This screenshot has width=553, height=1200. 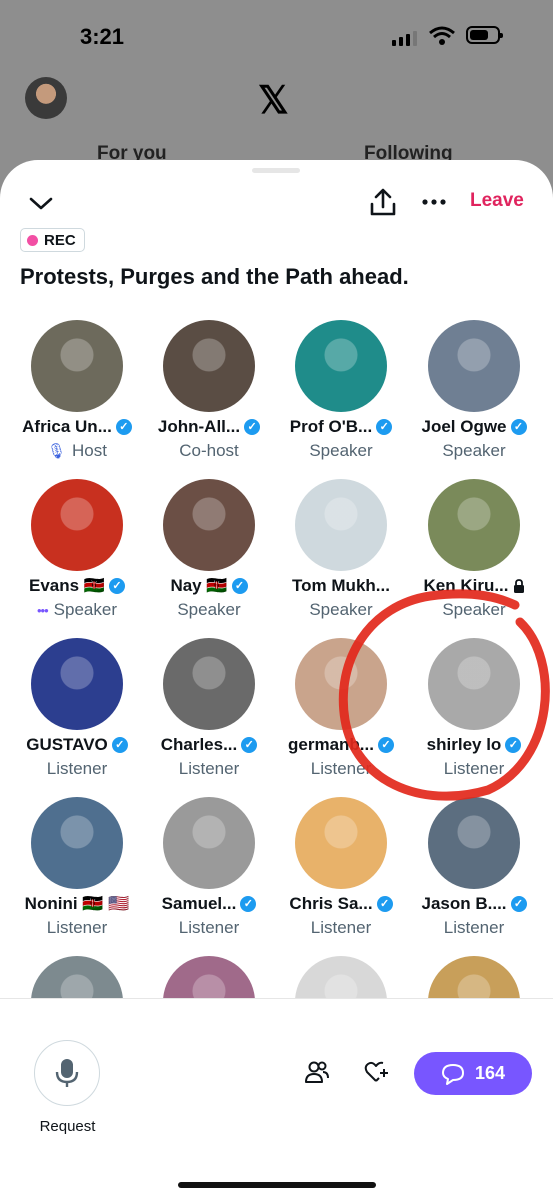 What do you see at coordinates (341, 427) in the screenshot?
I see `participant-name-row: Prof O'B... ✓` at bounding box center [341, 427].